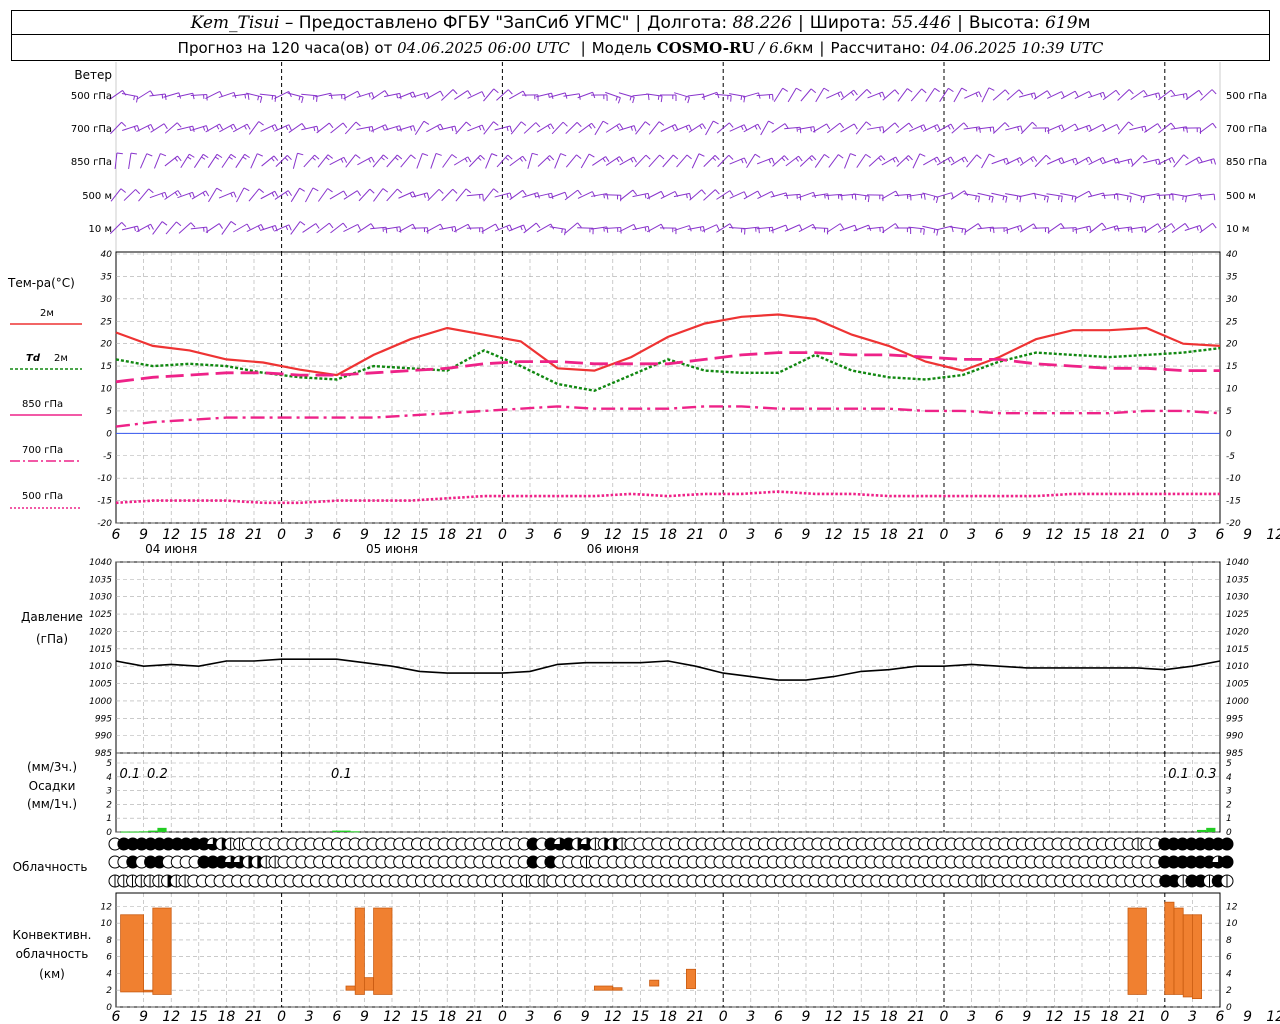 The image size is (1280, 1024). I want to click on conv-x-tick-label: 15, so click(420, 1016).